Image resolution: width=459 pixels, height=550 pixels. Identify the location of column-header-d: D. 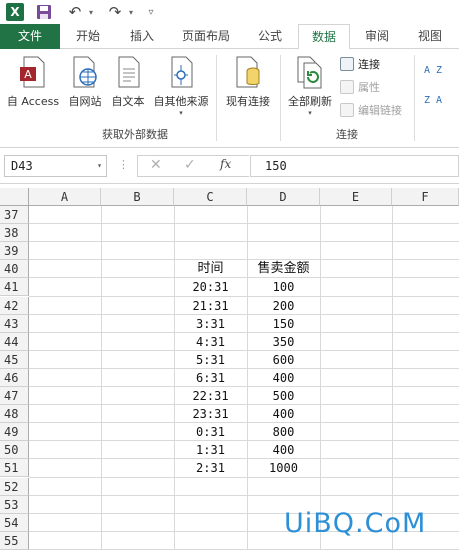
(283, 197).